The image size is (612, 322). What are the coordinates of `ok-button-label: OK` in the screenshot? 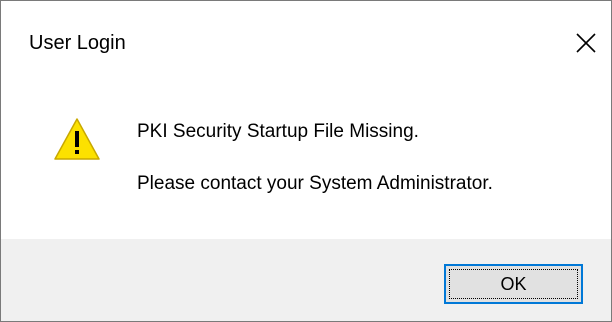 It's located at (513, 283).